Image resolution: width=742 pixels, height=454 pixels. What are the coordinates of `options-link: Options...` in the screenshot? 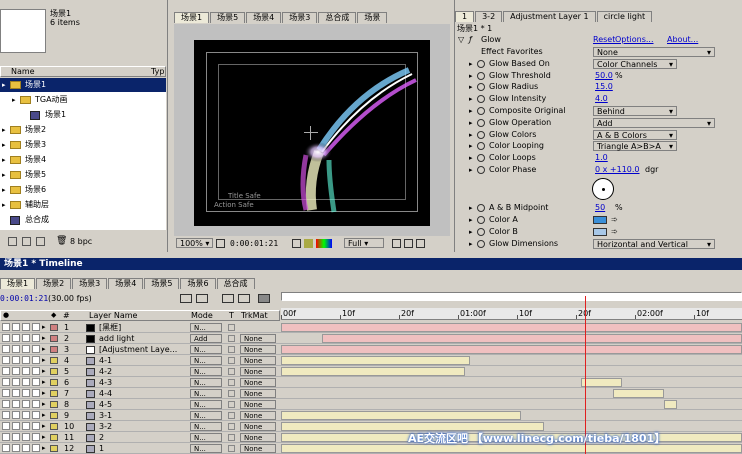 It's located at (634, 40).